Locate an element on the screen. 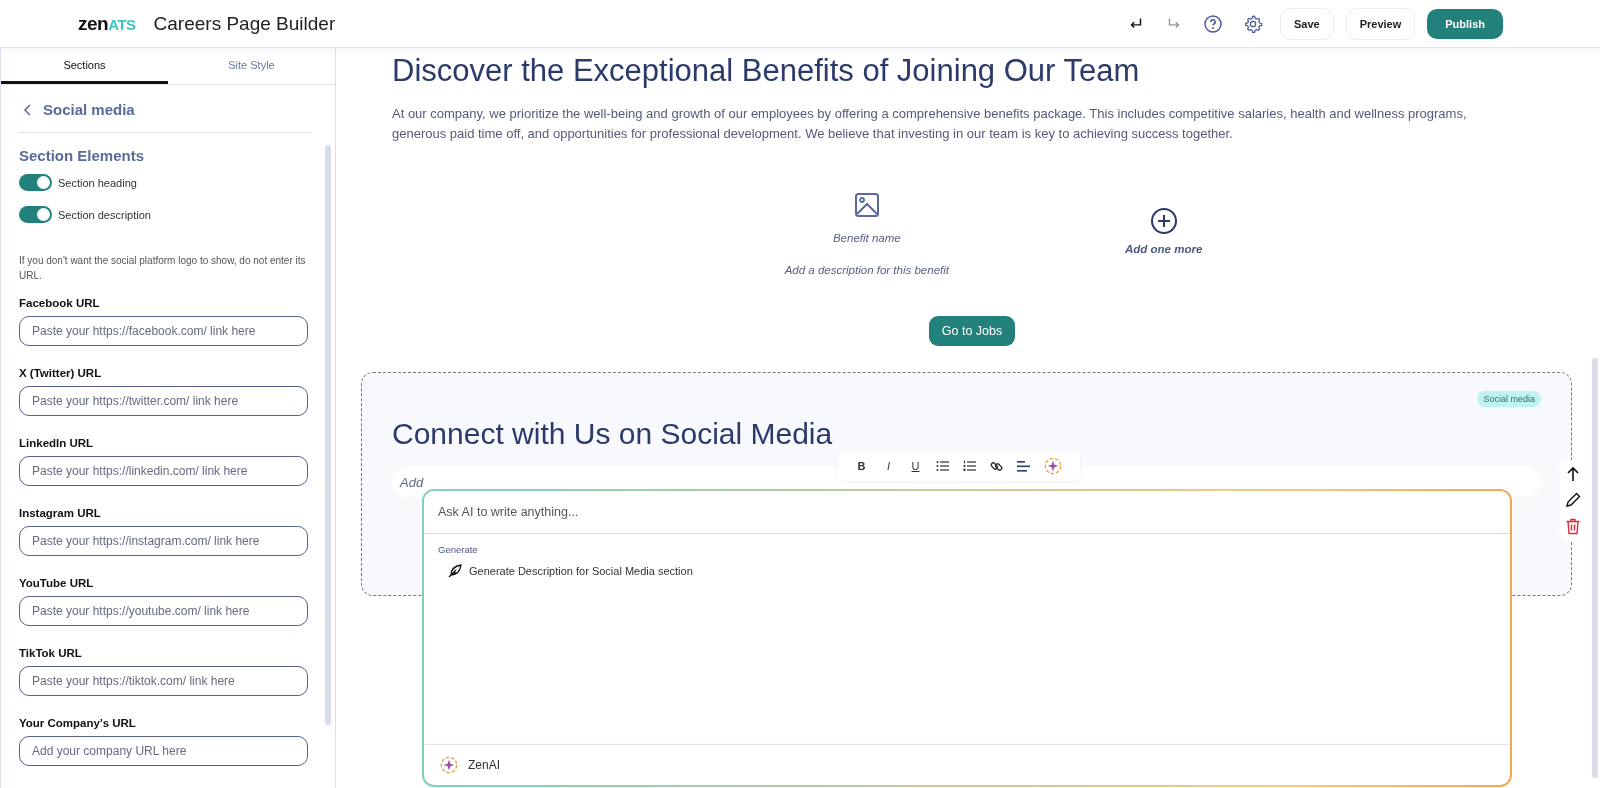 The height and width of the screenshot is (788, 1600). edit-icon is located at coordinates (1573, 500).